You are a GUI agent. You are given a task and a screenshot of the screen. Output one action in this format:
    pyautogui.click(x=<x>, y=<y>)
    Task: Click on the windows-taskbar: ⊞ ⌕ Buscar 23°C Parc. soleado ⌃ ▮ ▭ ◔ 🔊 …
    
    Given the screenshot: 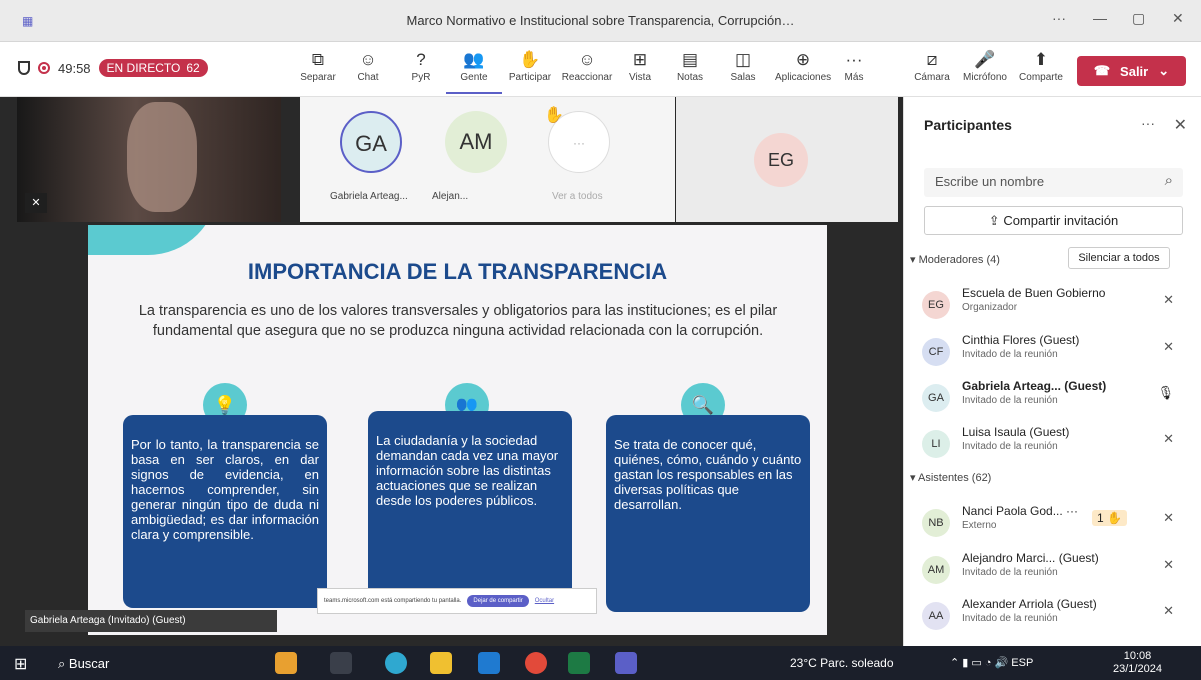 What is the action you would take?
    pyautogui.click(x=600, y=663)
    